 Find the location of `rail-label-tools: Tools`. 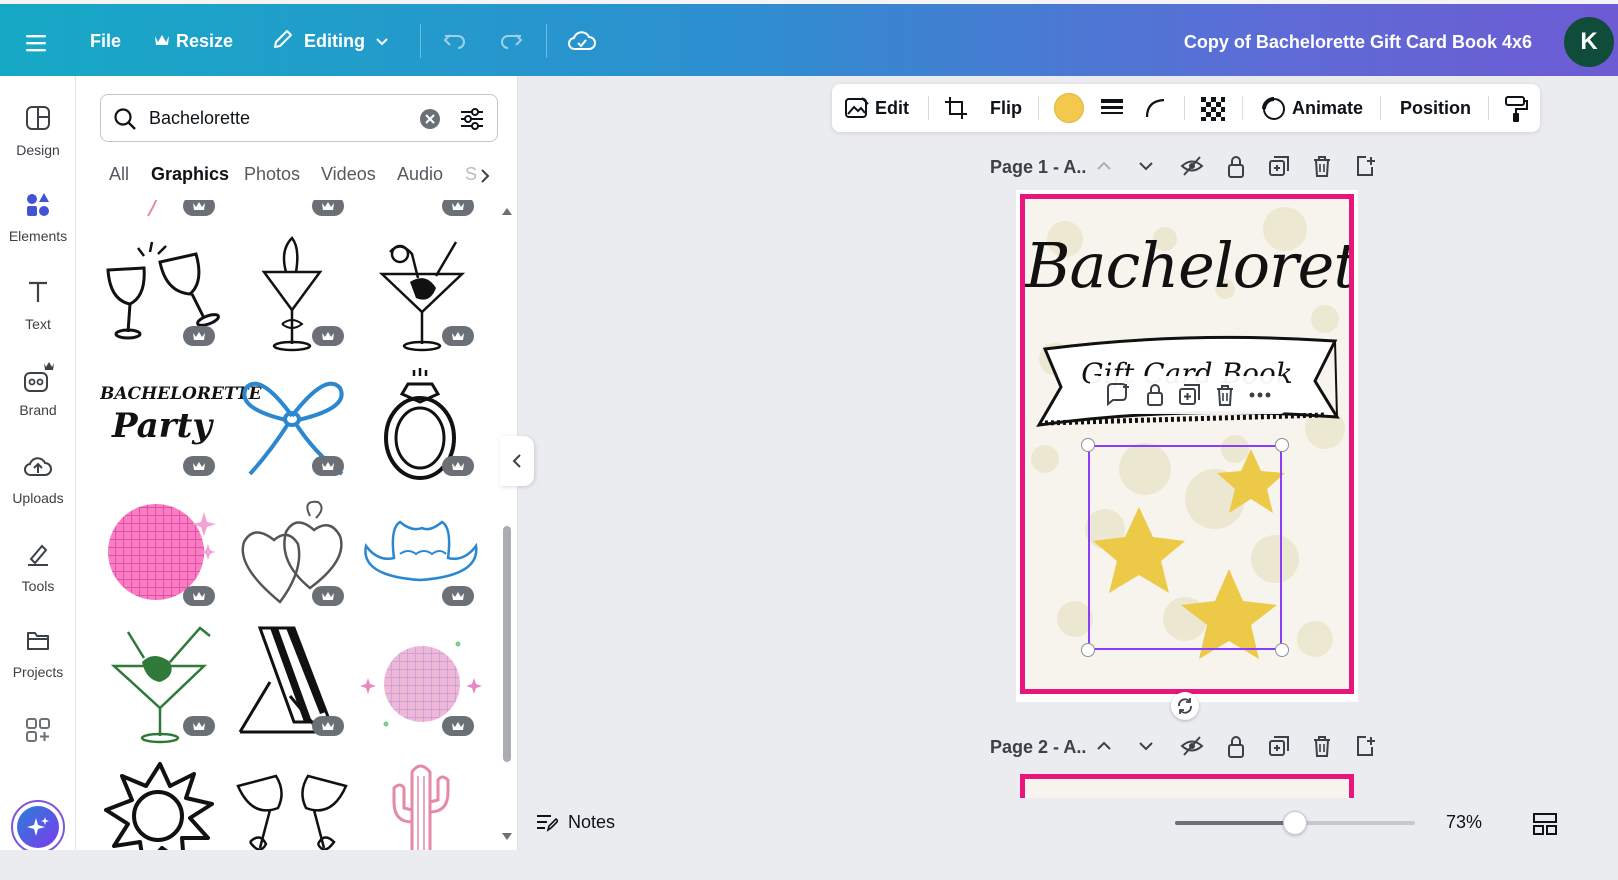

rail-label-tools: Tools is located at coordinates (38, 586).